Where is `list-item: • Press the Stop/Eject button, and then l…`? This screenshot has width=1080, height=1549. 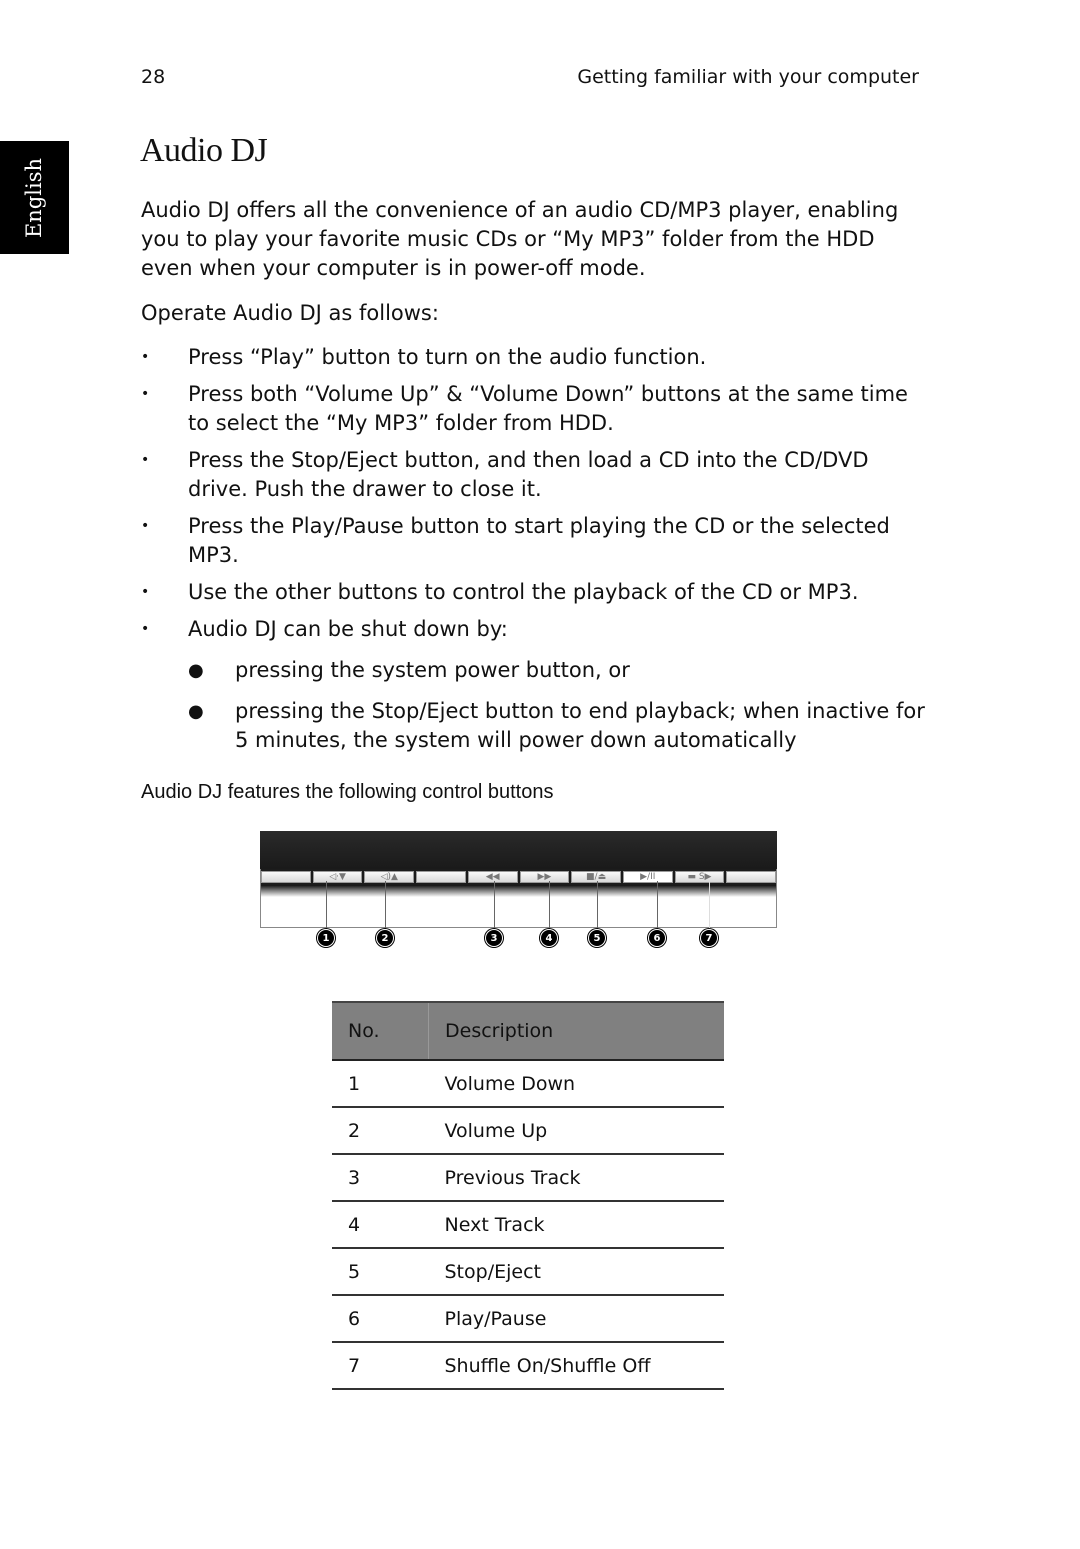 list-item: • Press the Stop/Eject button, and then l… is located at coordinates (505, 474).